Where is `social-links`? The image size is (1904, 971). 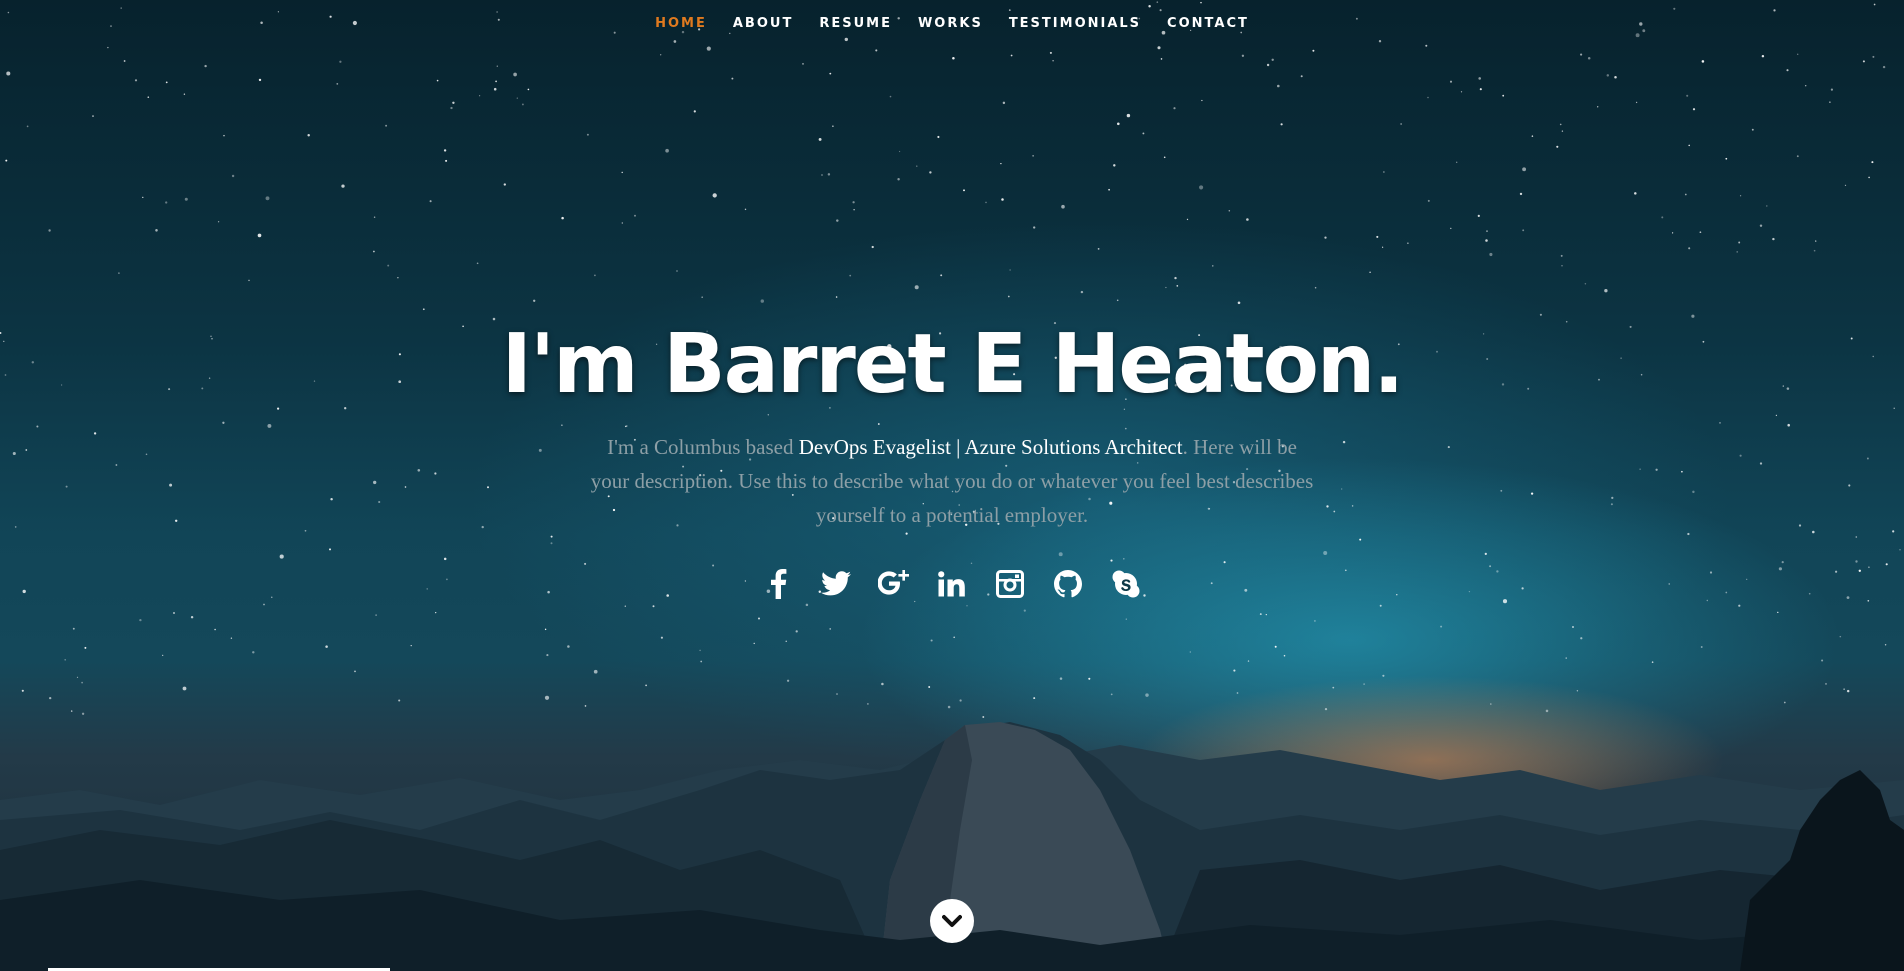 social-links is located at coordinates (952, 584).